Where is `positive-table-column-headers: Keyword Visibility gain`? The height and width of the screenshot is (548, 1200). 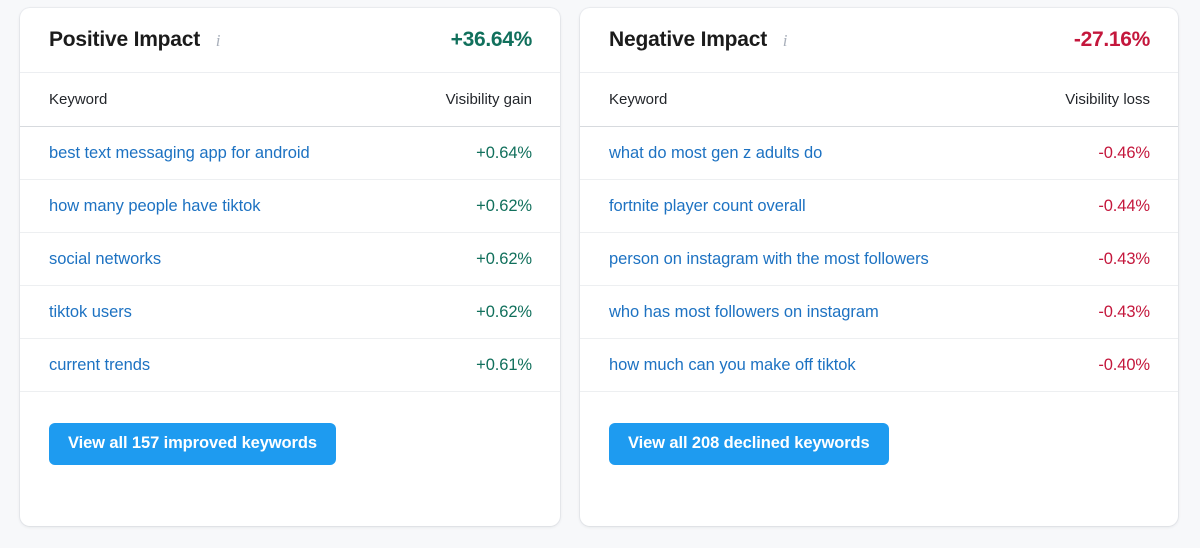
positive-table-column-headers: Keyword Visibility gain is located at coordinates (290, 100).